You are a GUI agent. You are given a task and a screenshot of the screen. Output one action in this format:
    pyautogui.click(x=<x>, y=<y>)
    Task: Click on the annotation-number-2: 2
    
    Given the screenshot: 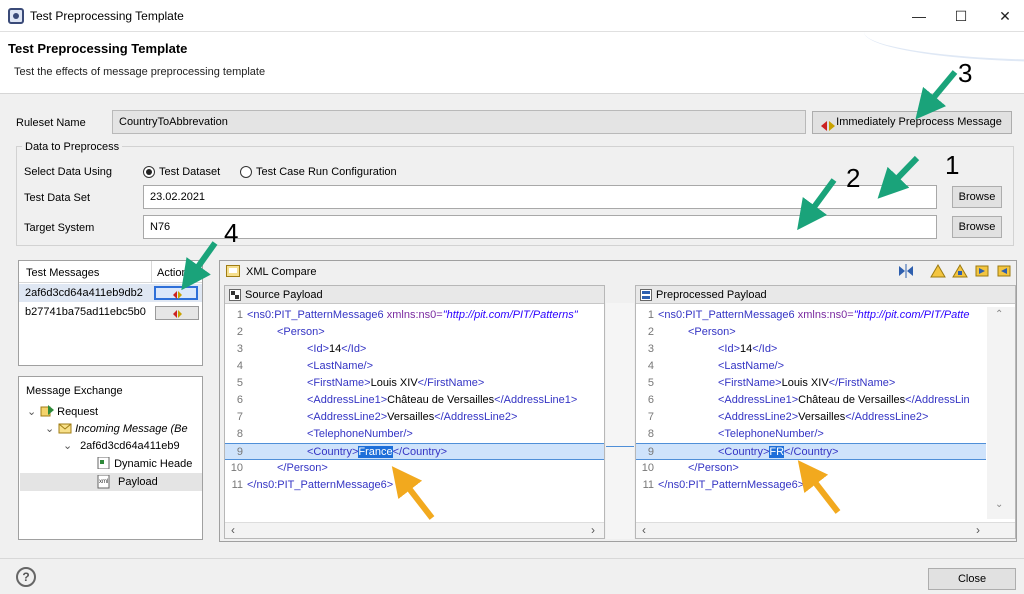 What is the action you would take?
    pyautogui.click(x=853, y=178)
    